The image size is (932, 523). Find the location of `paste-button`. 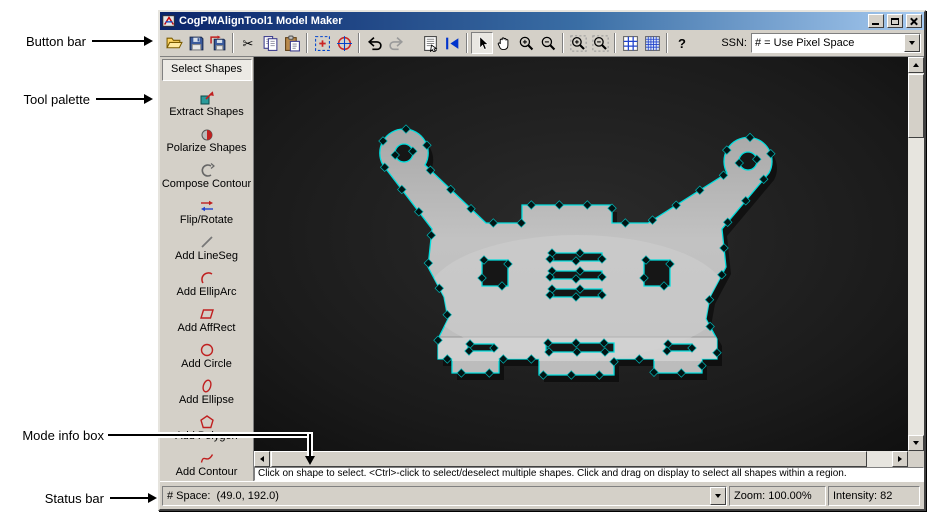

paste-button is located at coordinates (292, 43).